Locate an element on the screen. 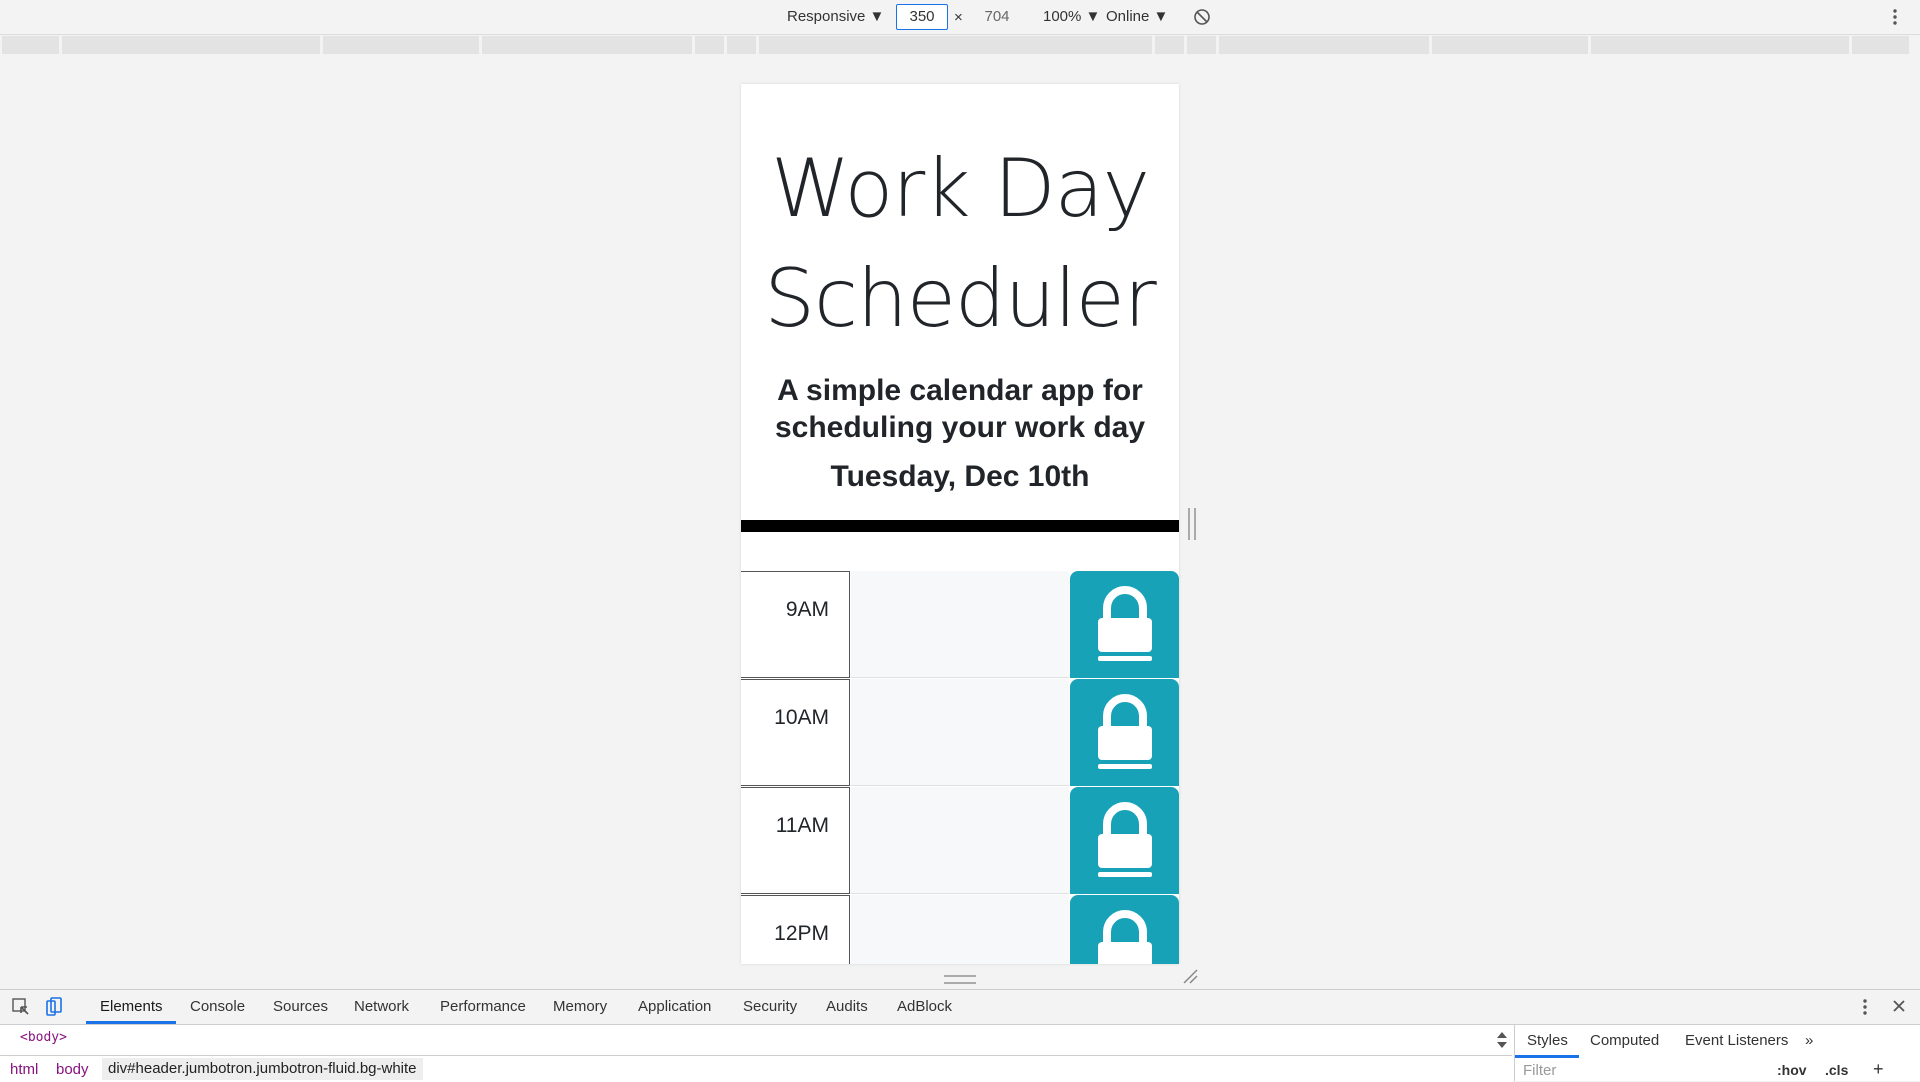 This screenshot has width=1920, height=1082. breadcrumb-item: html is located at coordinates (24, 1069).